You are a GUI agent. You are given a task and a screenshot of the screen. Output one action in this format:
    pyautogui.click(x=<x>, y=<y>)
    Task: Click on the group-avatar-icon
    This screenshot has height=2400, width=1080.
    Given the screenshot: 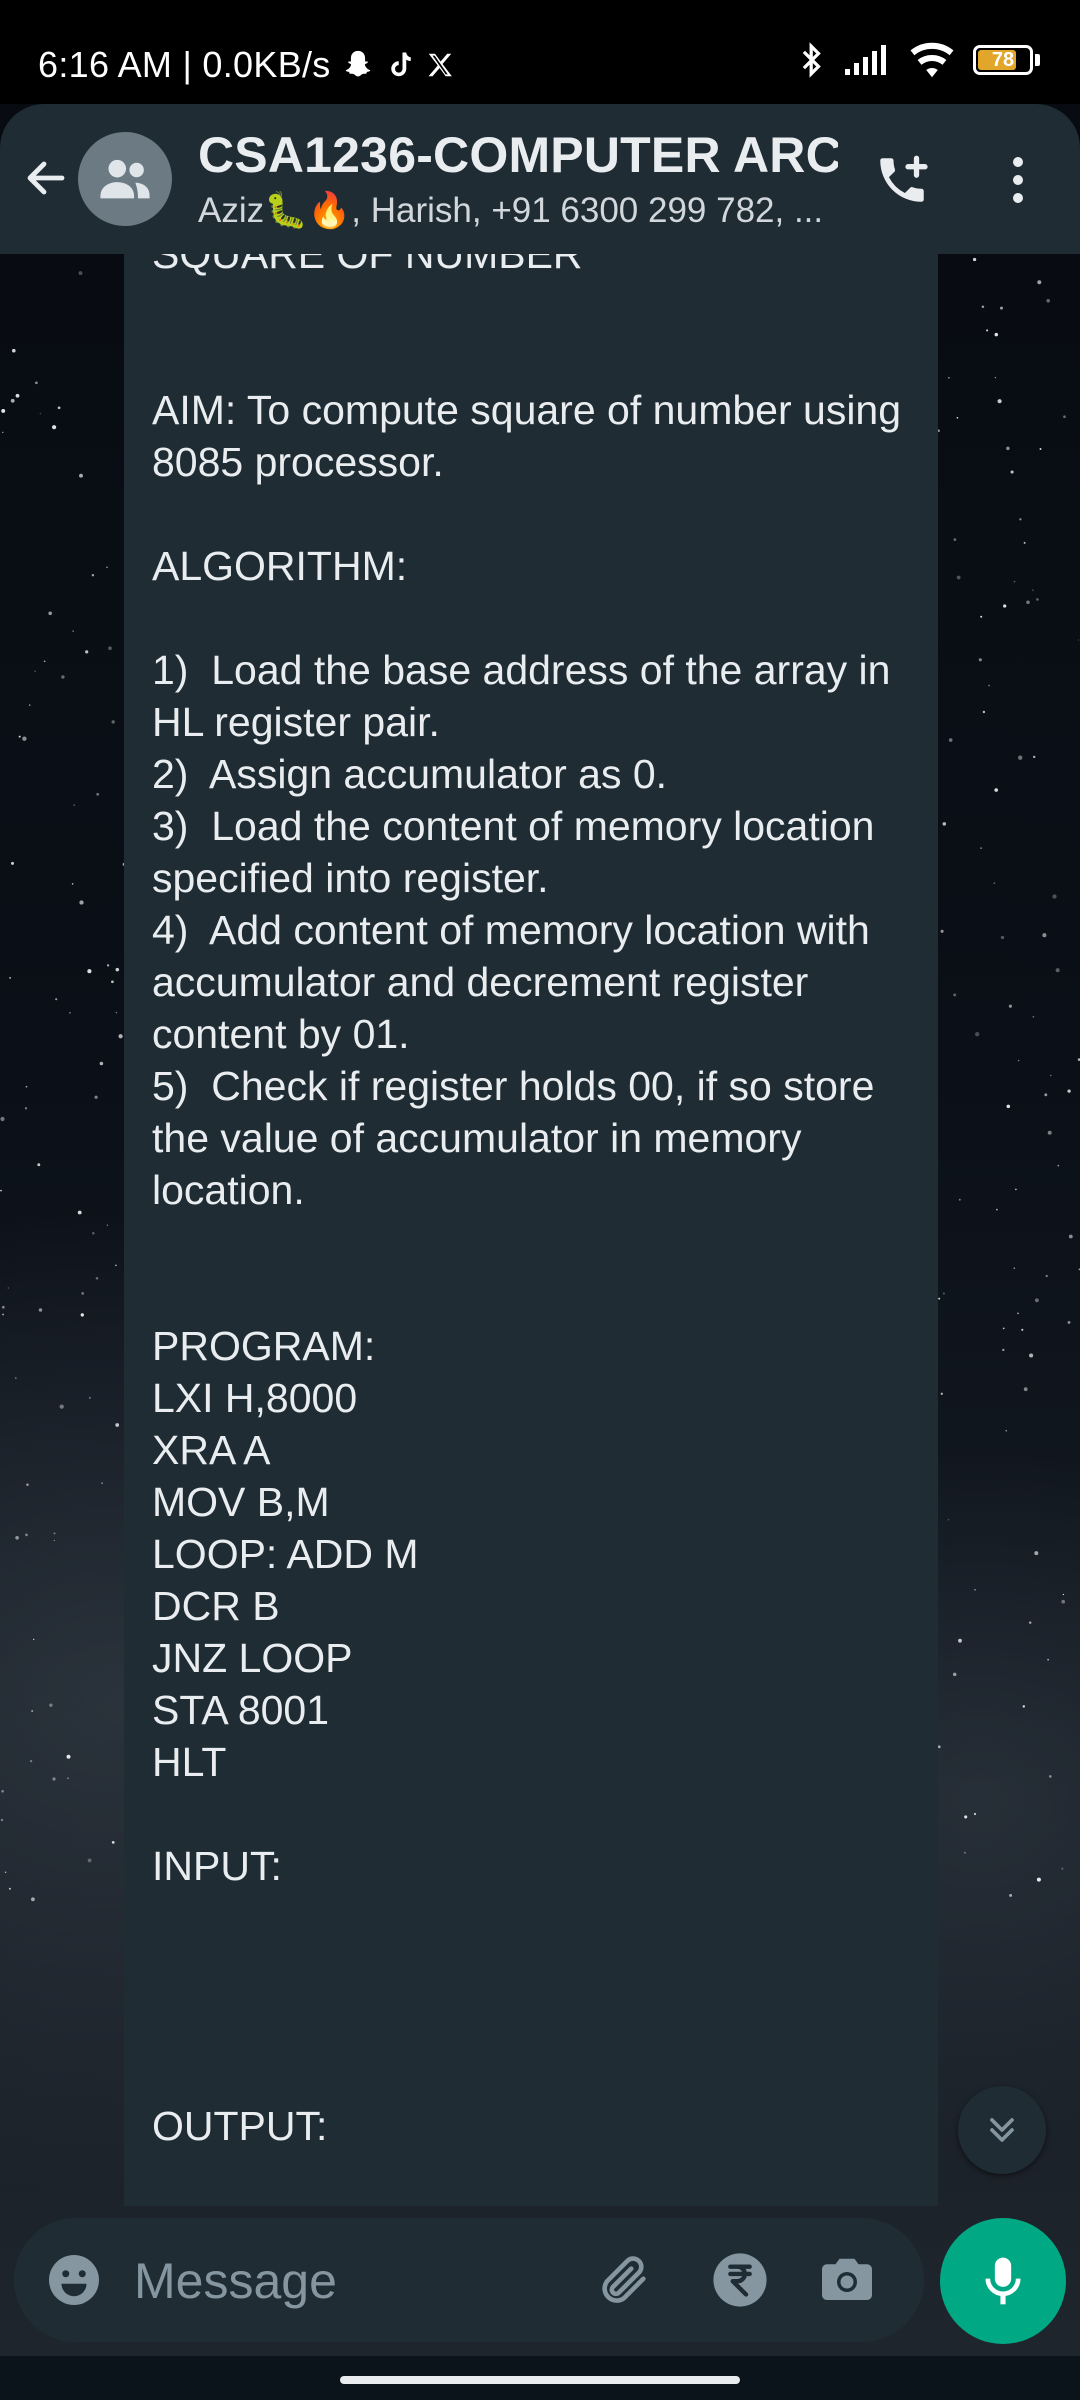 What is the action you would take?
    pyautogui.click(x=125, y=179)
    